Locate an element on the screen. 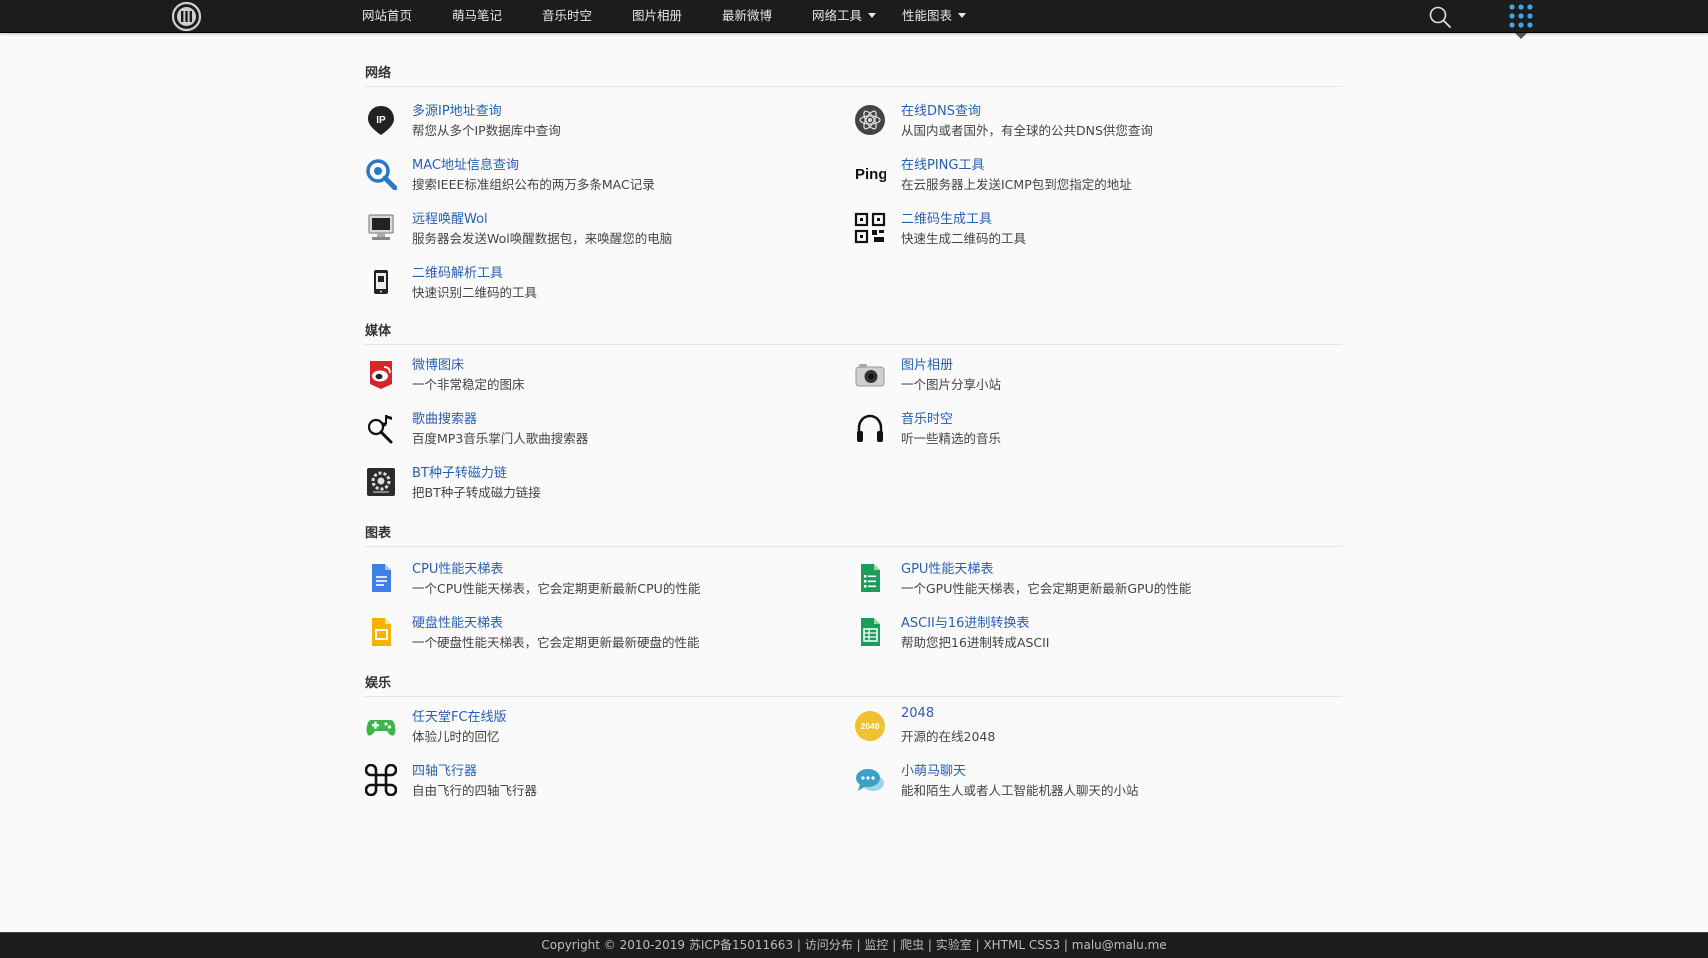  badge-2048-text: 2048 is located at coordinates (870, 726).